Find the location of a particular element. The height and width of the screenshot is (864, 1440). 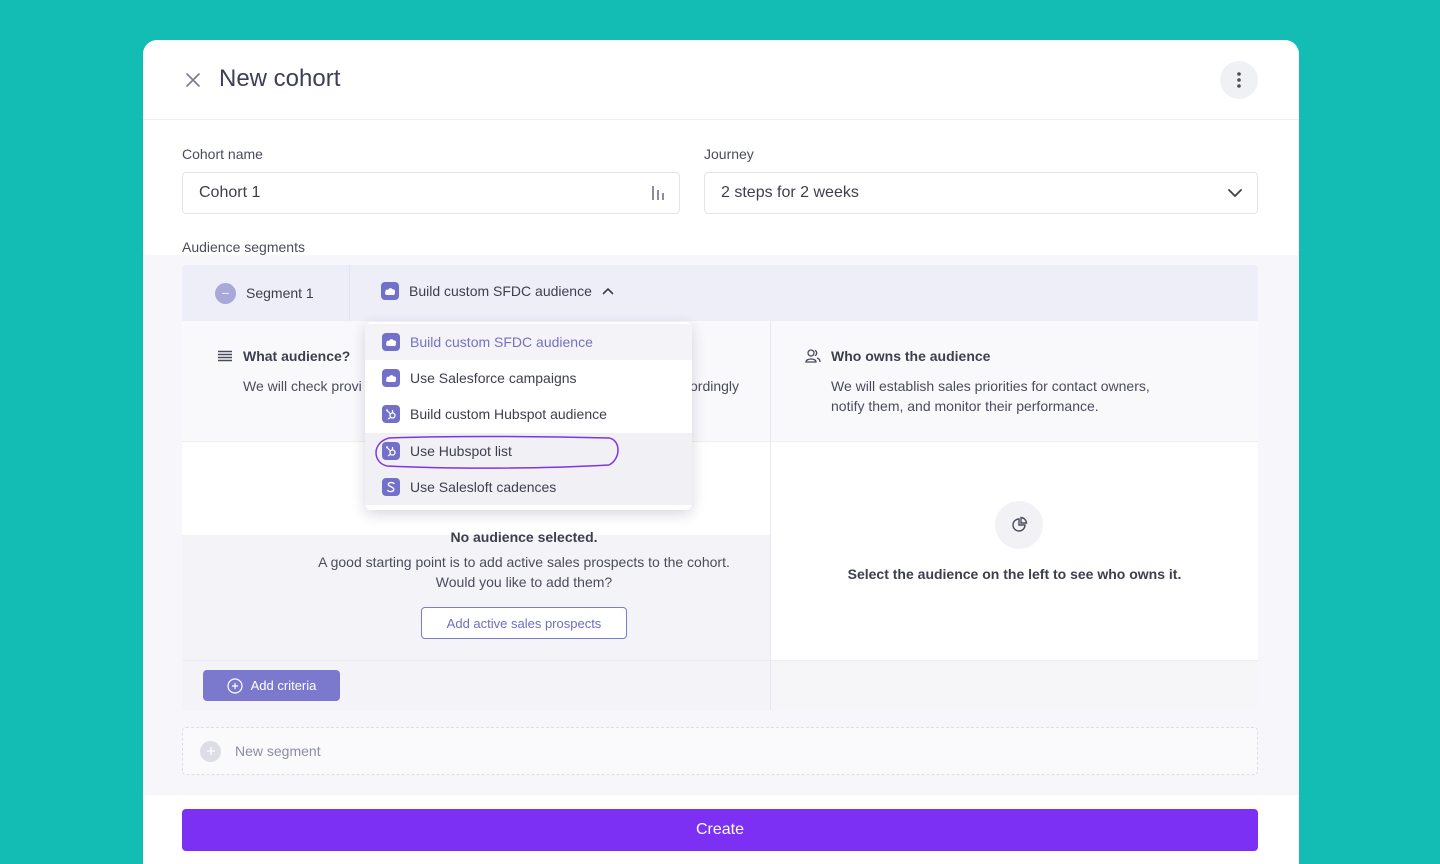

create-button: Create is located at coordinates (720, 830).